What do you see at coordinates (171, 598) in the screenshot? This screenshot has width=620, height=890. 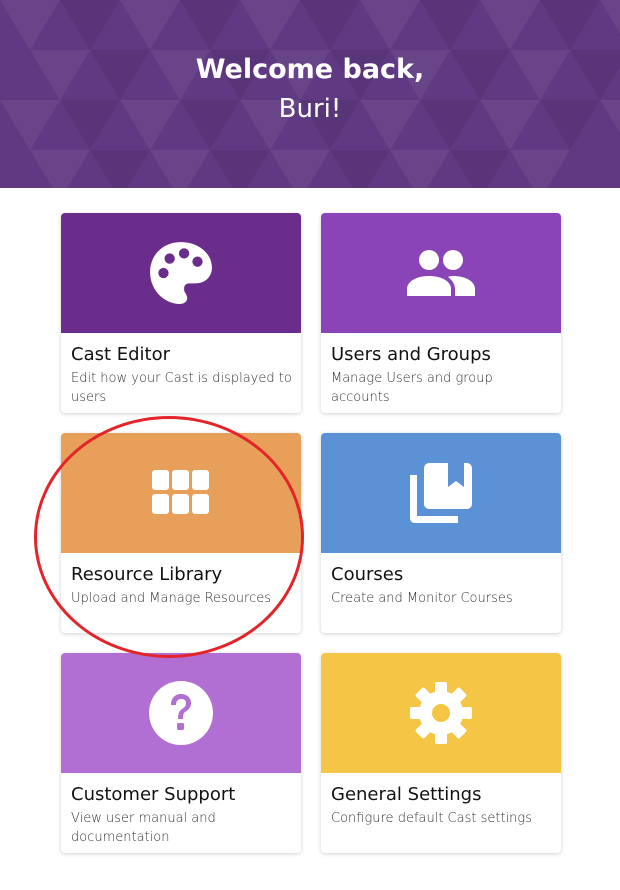 I see `card-description: Upload and Manage Resources` at bounding box center [171, 598].